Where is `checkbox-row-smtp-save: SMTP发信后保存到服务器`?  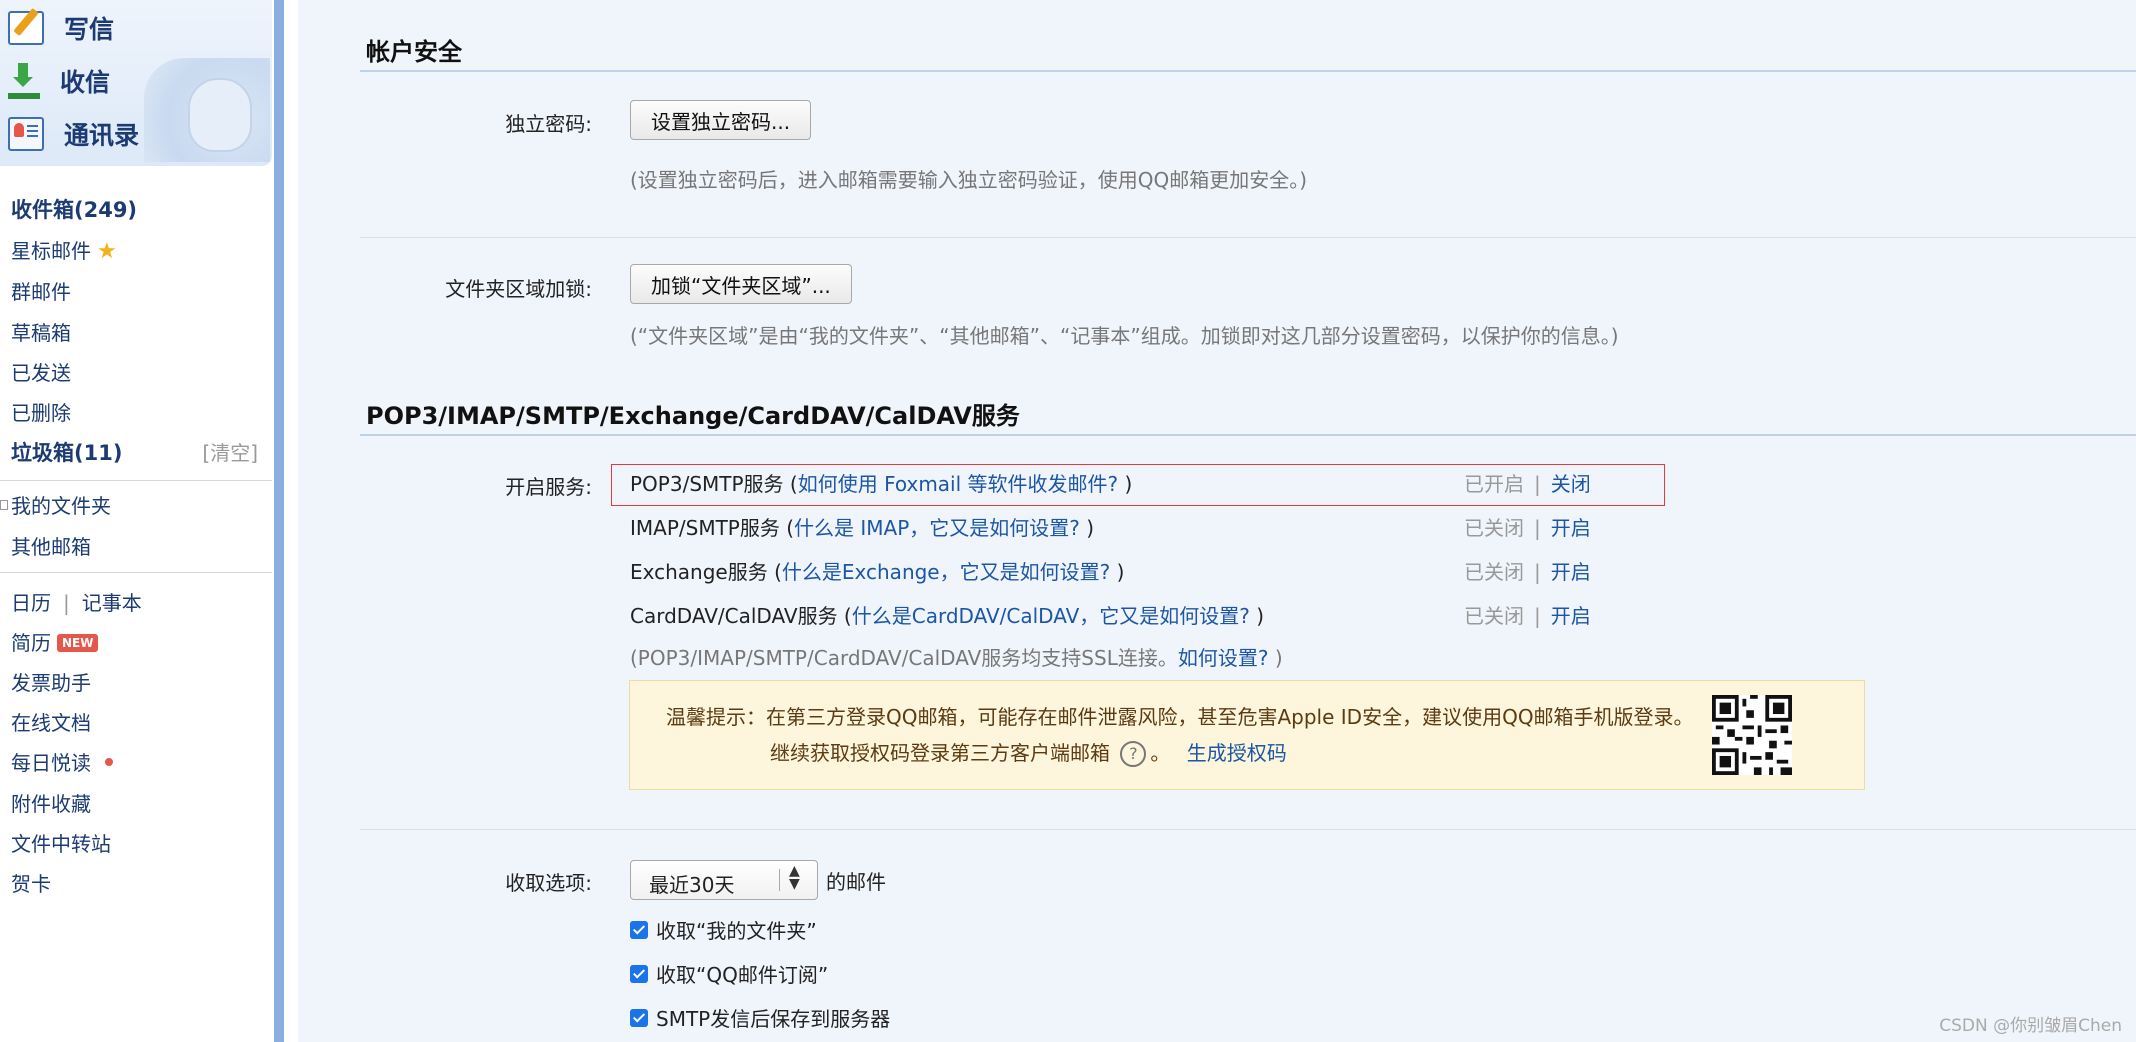
checkbox-row-smtp-save: SMTP发信后保存到服务器 is located at coordinates (760, 1017).